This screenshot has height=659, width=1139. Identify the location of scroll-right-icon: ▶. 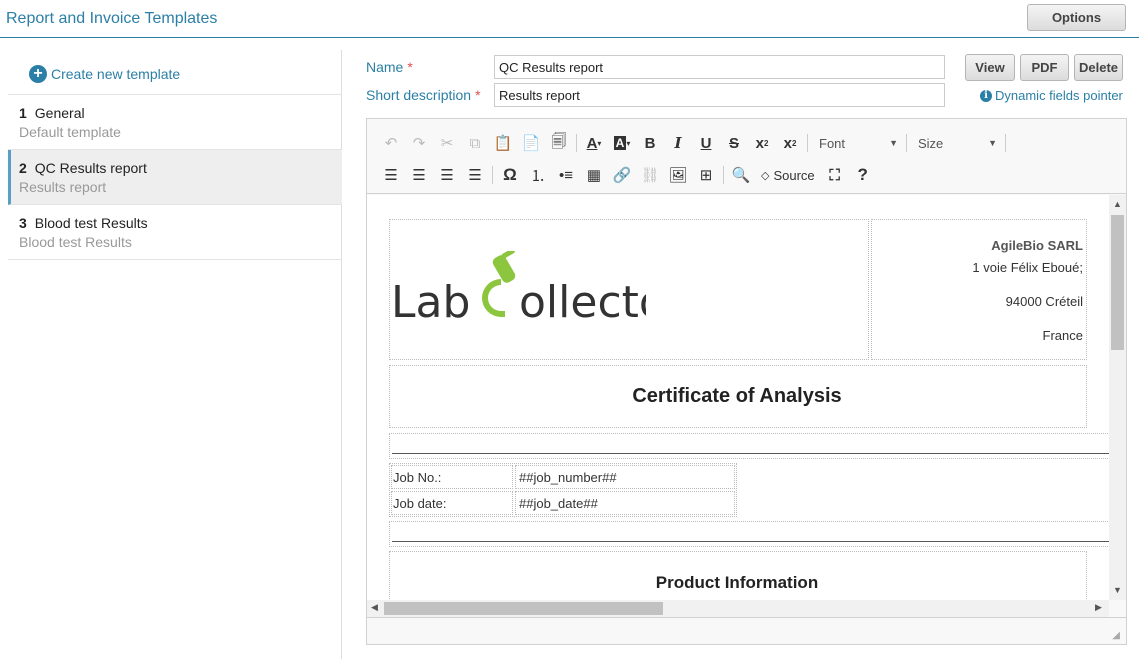
(1098, 607).